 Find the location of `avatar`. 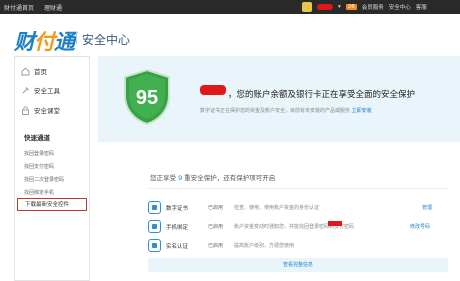

avatar is located at coordinates (307, 7).